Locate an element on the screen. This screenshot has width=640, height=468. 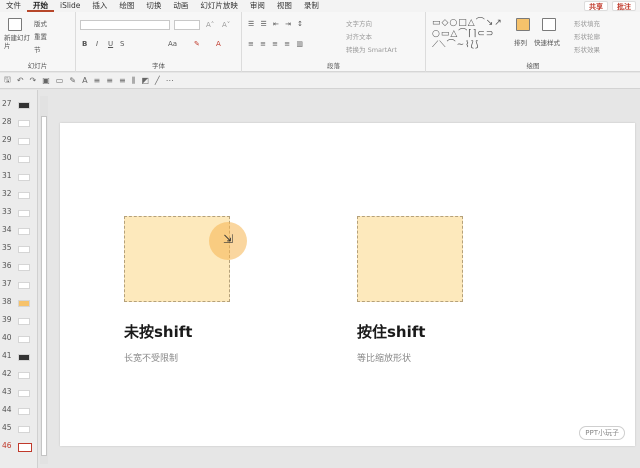
share-button: 共享 is located at coordinates (596, 6).